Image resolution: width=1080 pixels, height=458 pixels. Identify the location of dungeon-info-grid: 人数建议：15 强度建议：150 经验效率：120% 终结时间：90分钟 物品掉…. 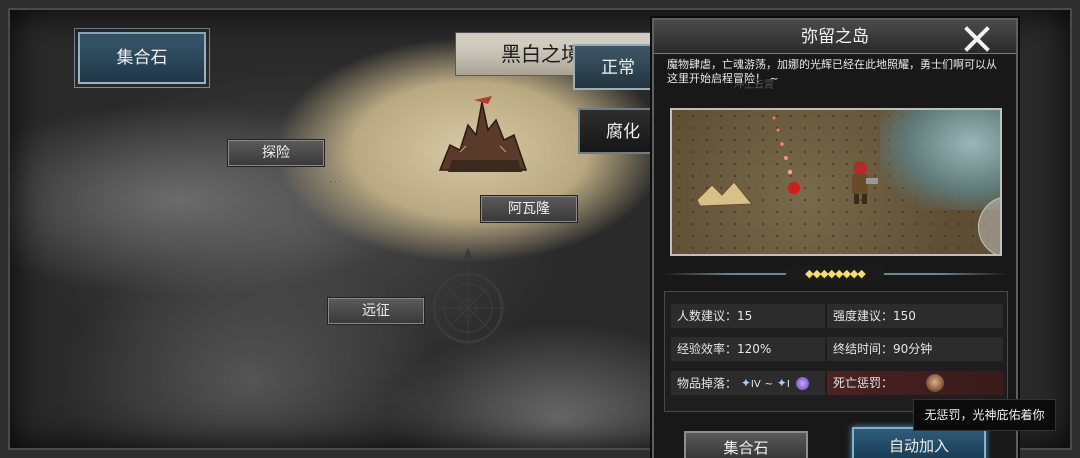
(836, 351).